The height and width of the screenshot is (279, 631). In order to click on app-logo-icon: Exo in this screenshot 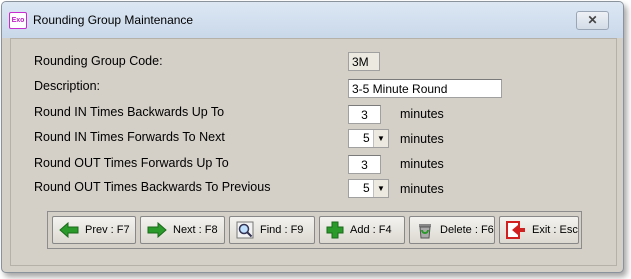, I will do `click(18, 20)`.